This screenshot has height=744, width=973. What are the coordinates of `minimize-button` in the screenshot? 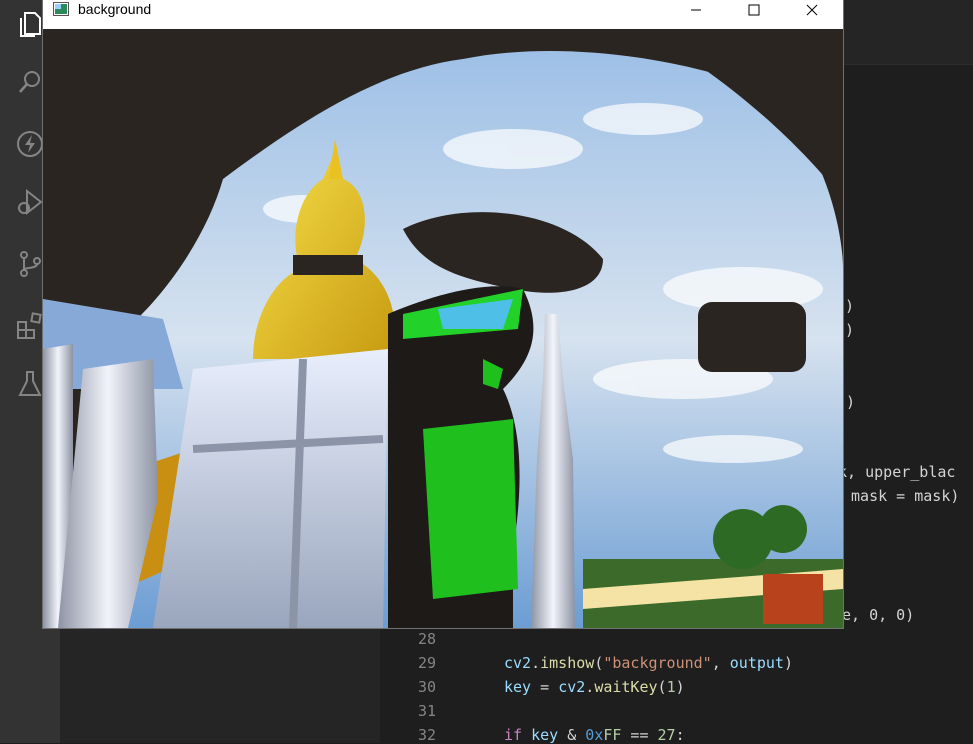 It's located at (696, 10).